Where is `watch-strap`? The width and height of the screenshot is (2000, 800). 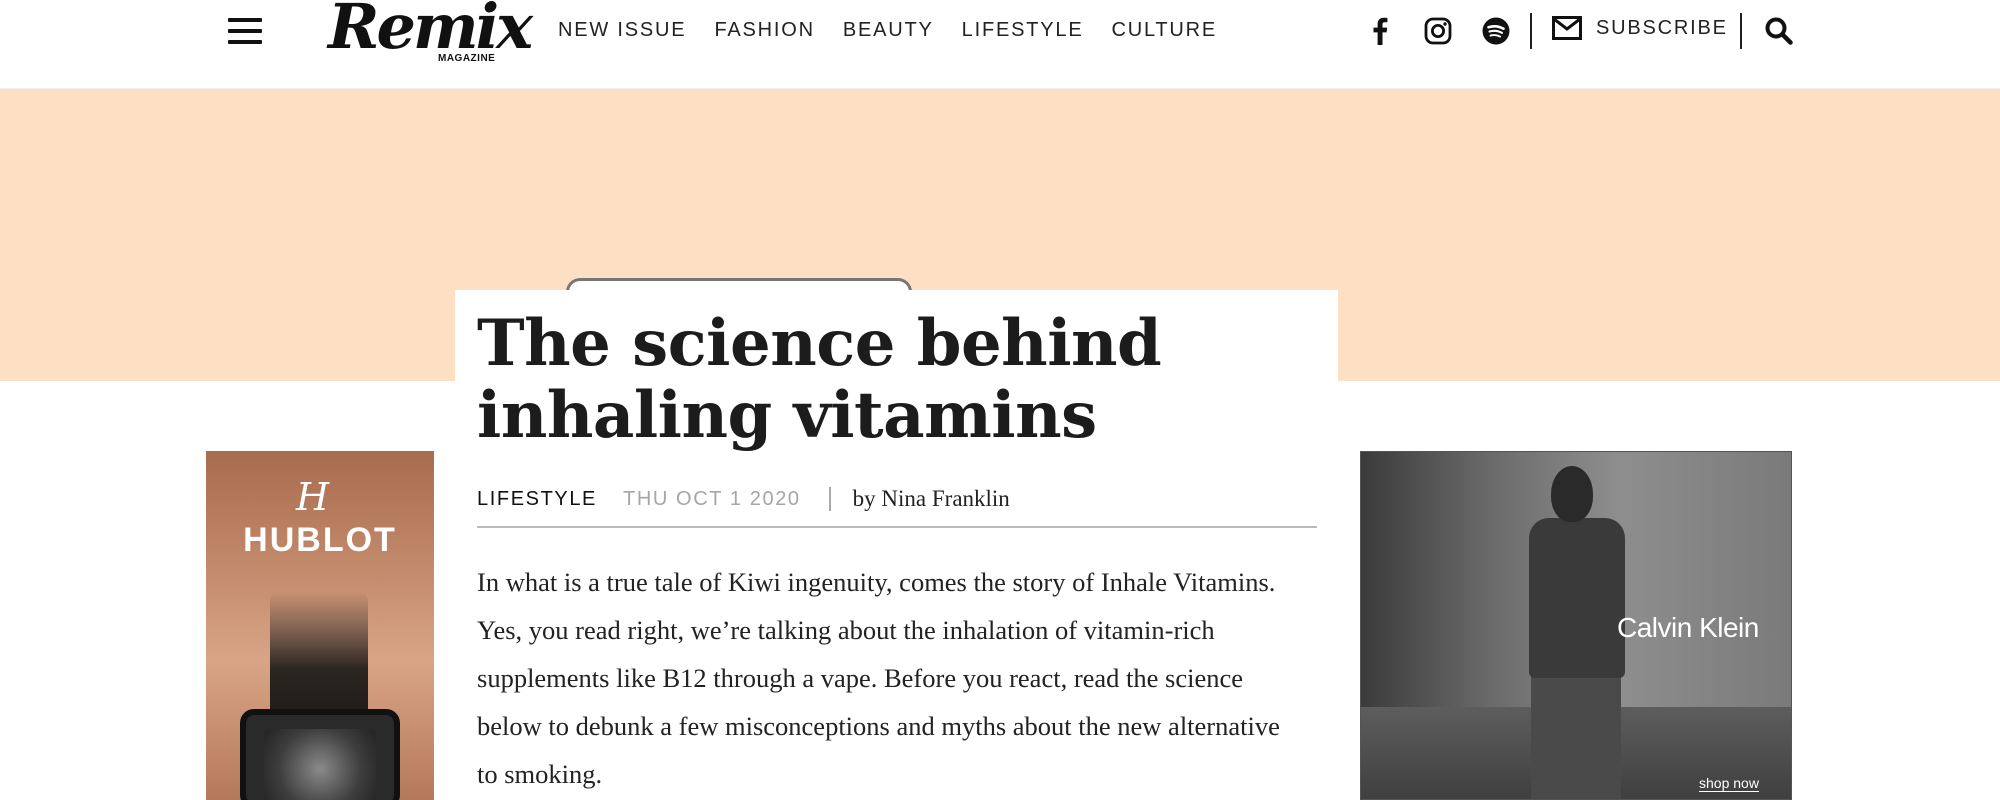
watch-strap is located at coordinates (319, 656).